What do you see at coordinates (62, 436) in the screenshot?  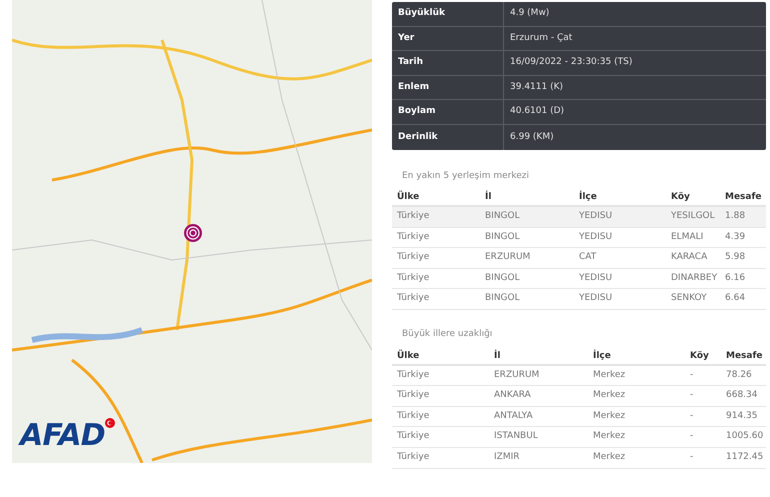 I see `afad-logo: AFAD` at bounding box center [62, 436].